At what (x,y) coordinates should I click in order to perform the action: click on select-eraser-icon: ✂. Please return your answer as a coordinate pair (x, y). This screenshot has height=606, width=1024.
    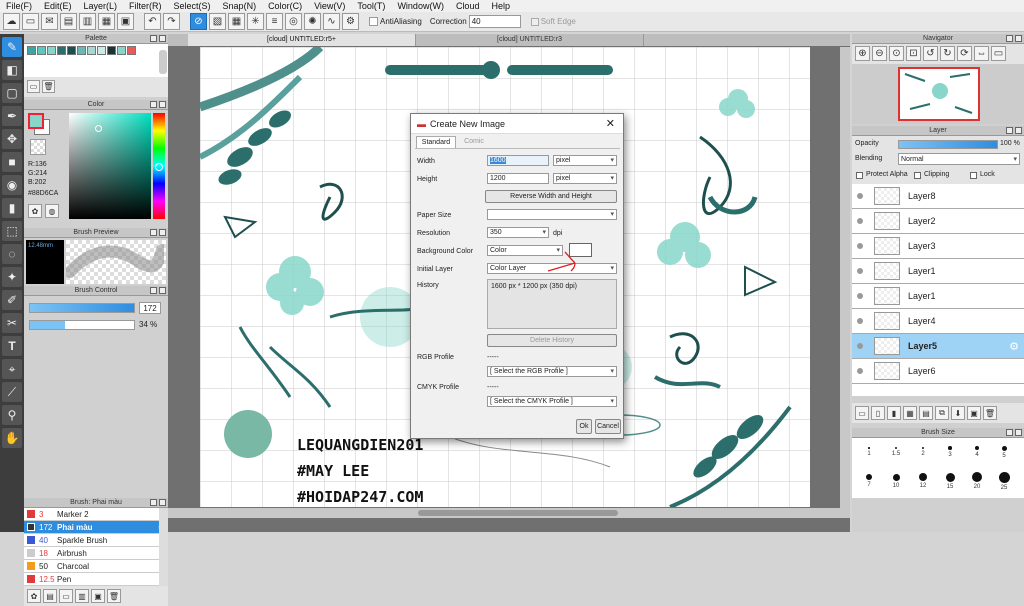
    Looking at the image, I should click on (12, 323).